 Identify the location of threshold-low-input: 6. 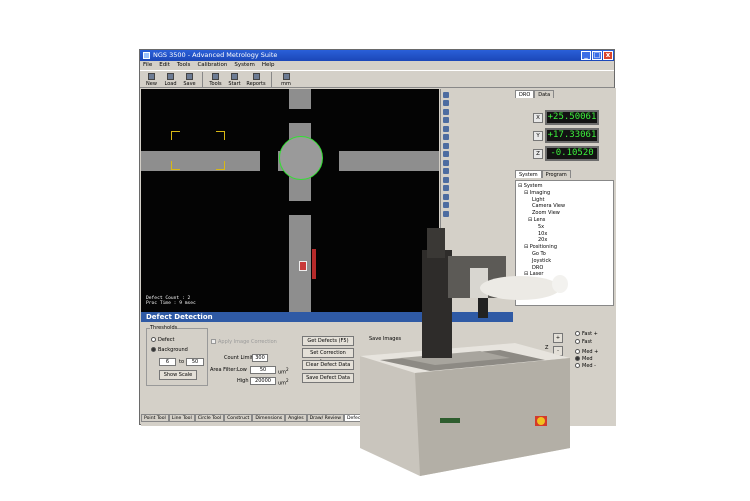
(167, 362).